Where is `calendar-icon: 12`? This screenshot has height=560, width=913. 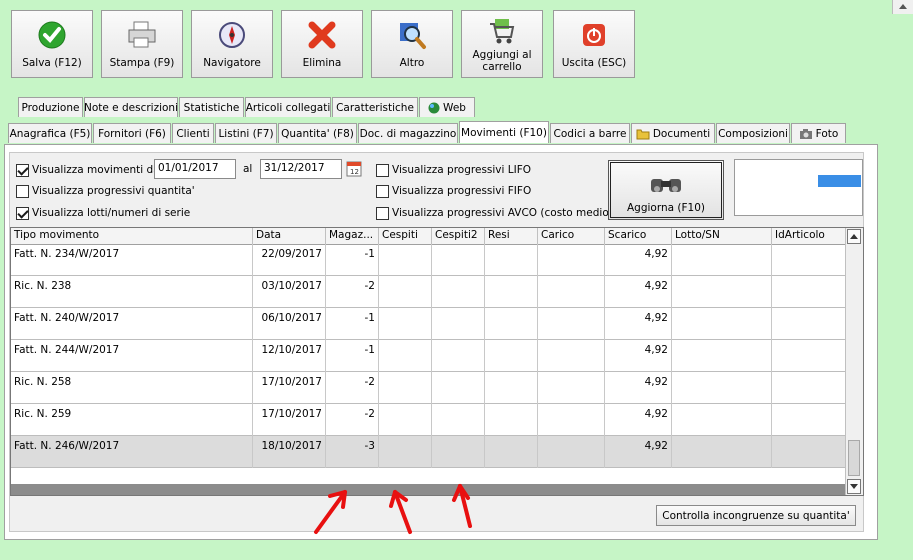
calendar-icon: 12 is located at coordinates (354, 168).